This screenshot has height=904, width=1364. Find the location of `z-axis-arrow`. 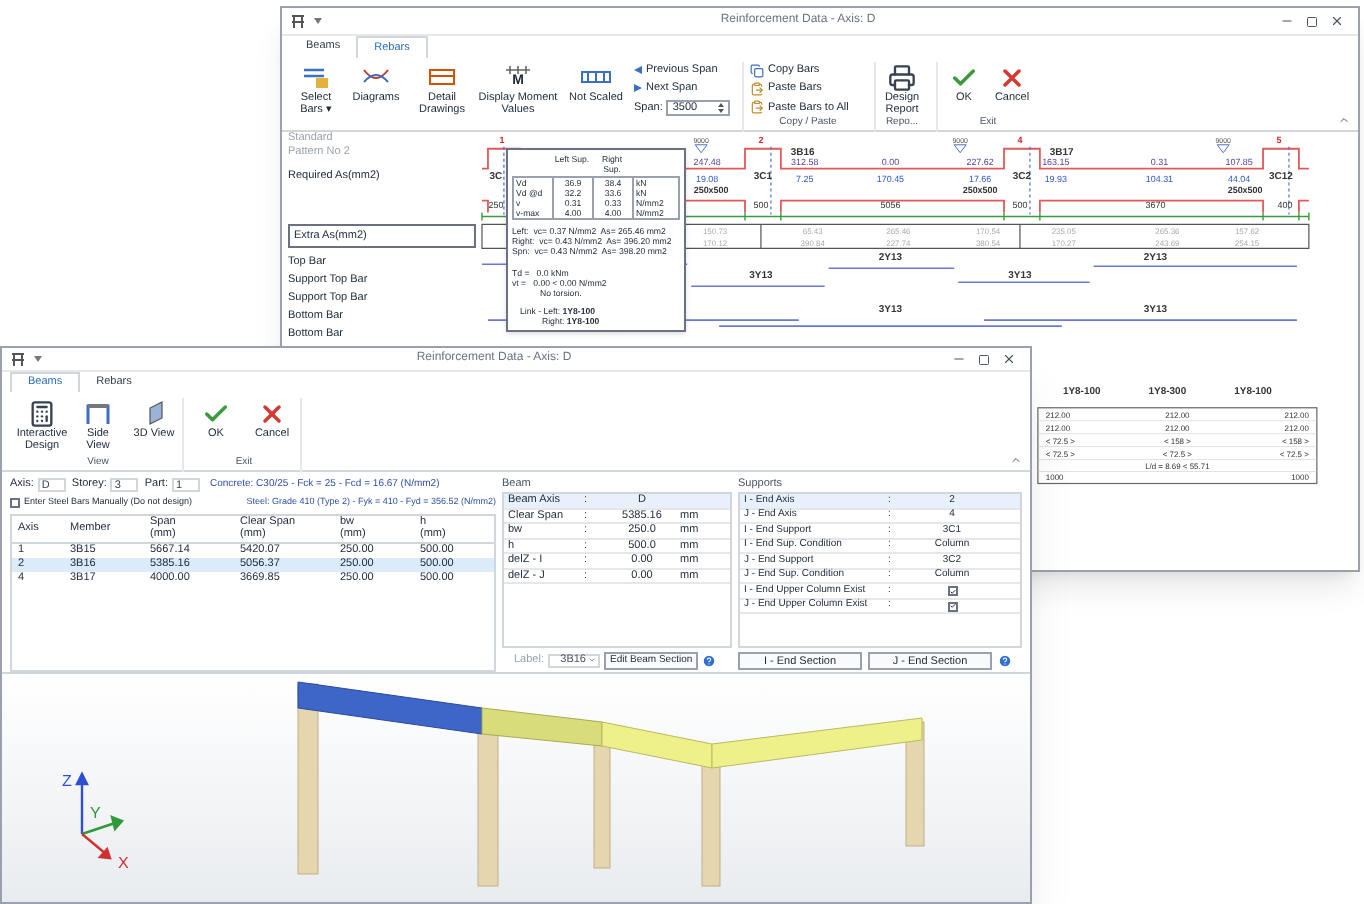

z-axis-arrow is located at coordinates (82, 803).